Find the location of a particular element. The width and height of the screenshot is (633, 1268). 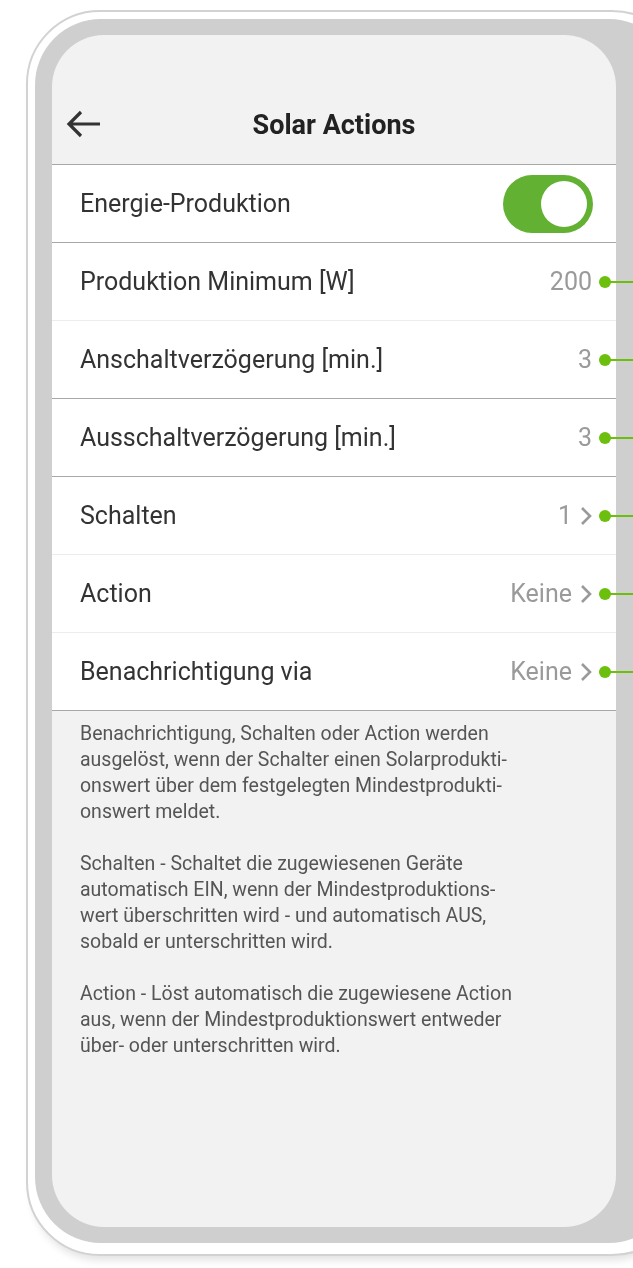

row-label: Produktion Minimum [W] is located at coordinates (217, 281).